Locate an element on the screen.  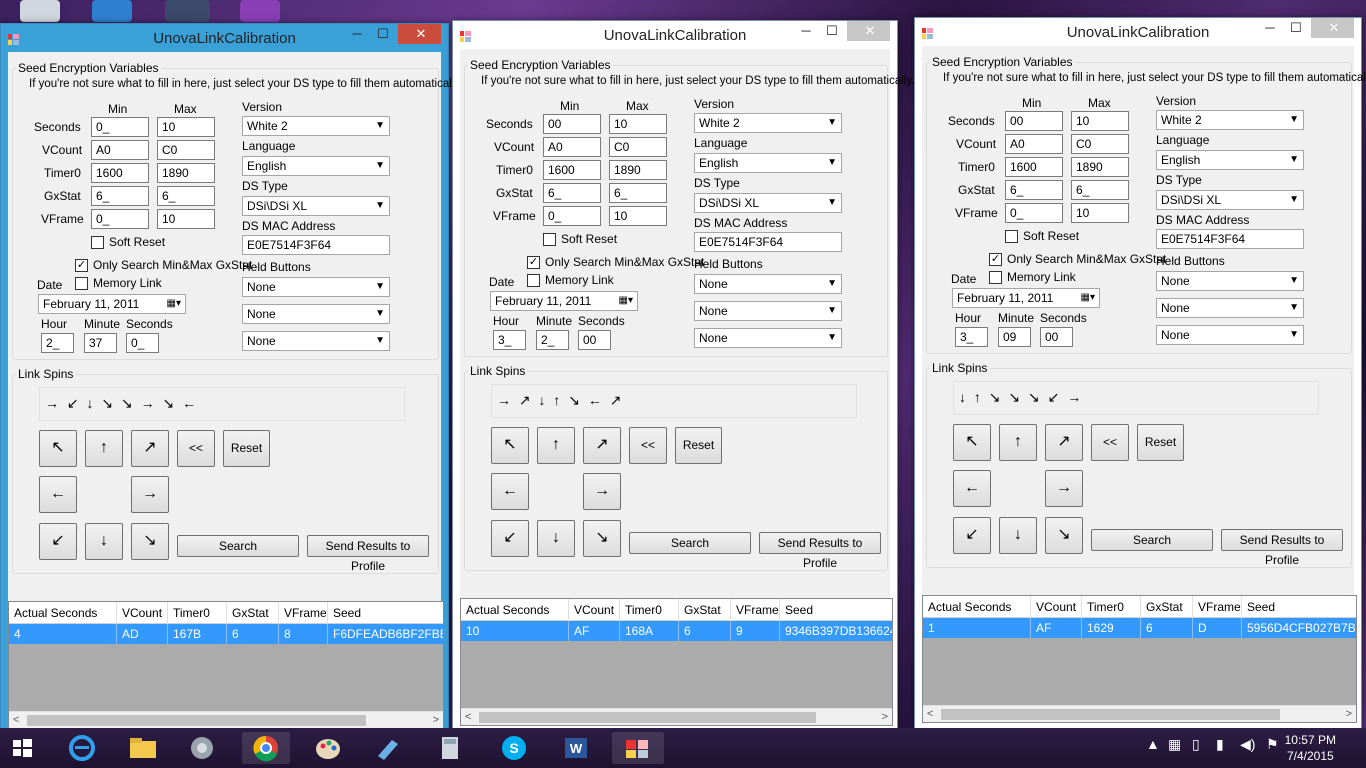
minute-input: 09 is located at coordinates (1014, 337).